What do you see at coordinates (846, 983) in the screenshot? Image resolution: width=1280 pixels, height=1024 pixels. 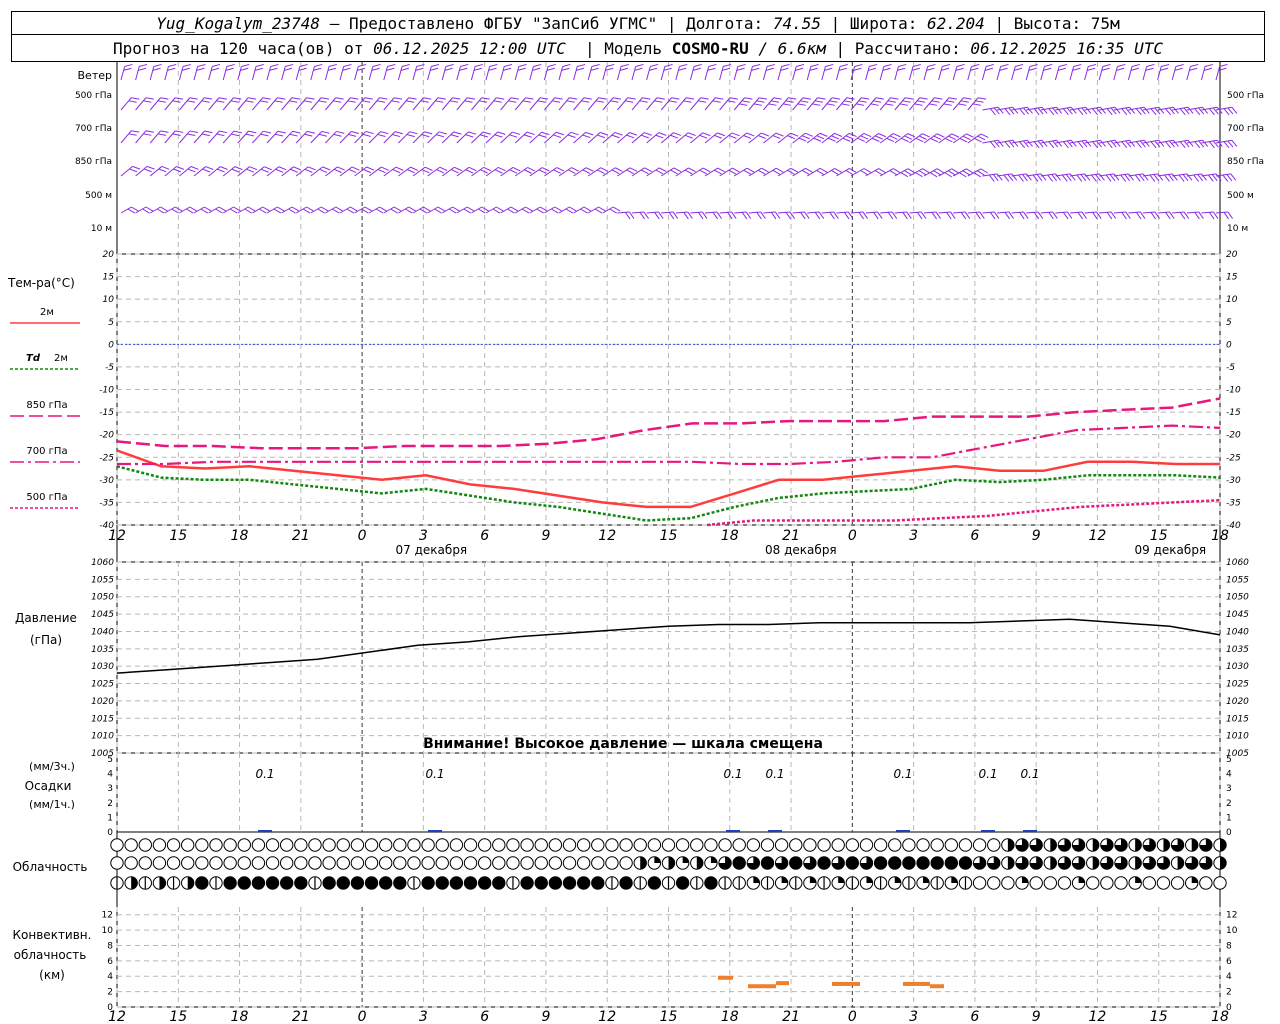 I see `convective-bar` at bounding box center [846, 983].